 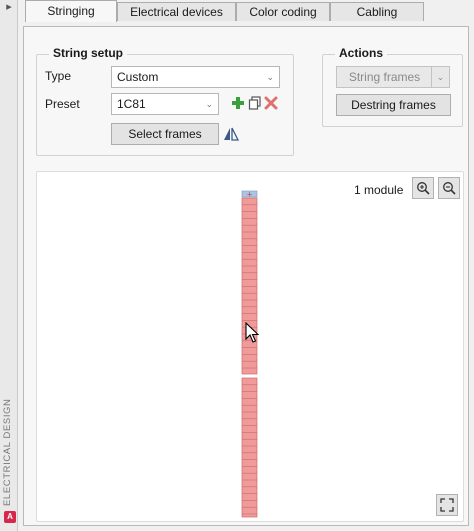 What do you see at coordinates (131, 104) in the screenshot?
I see `preset-value: 1C81` at bounding box center [131, 104].